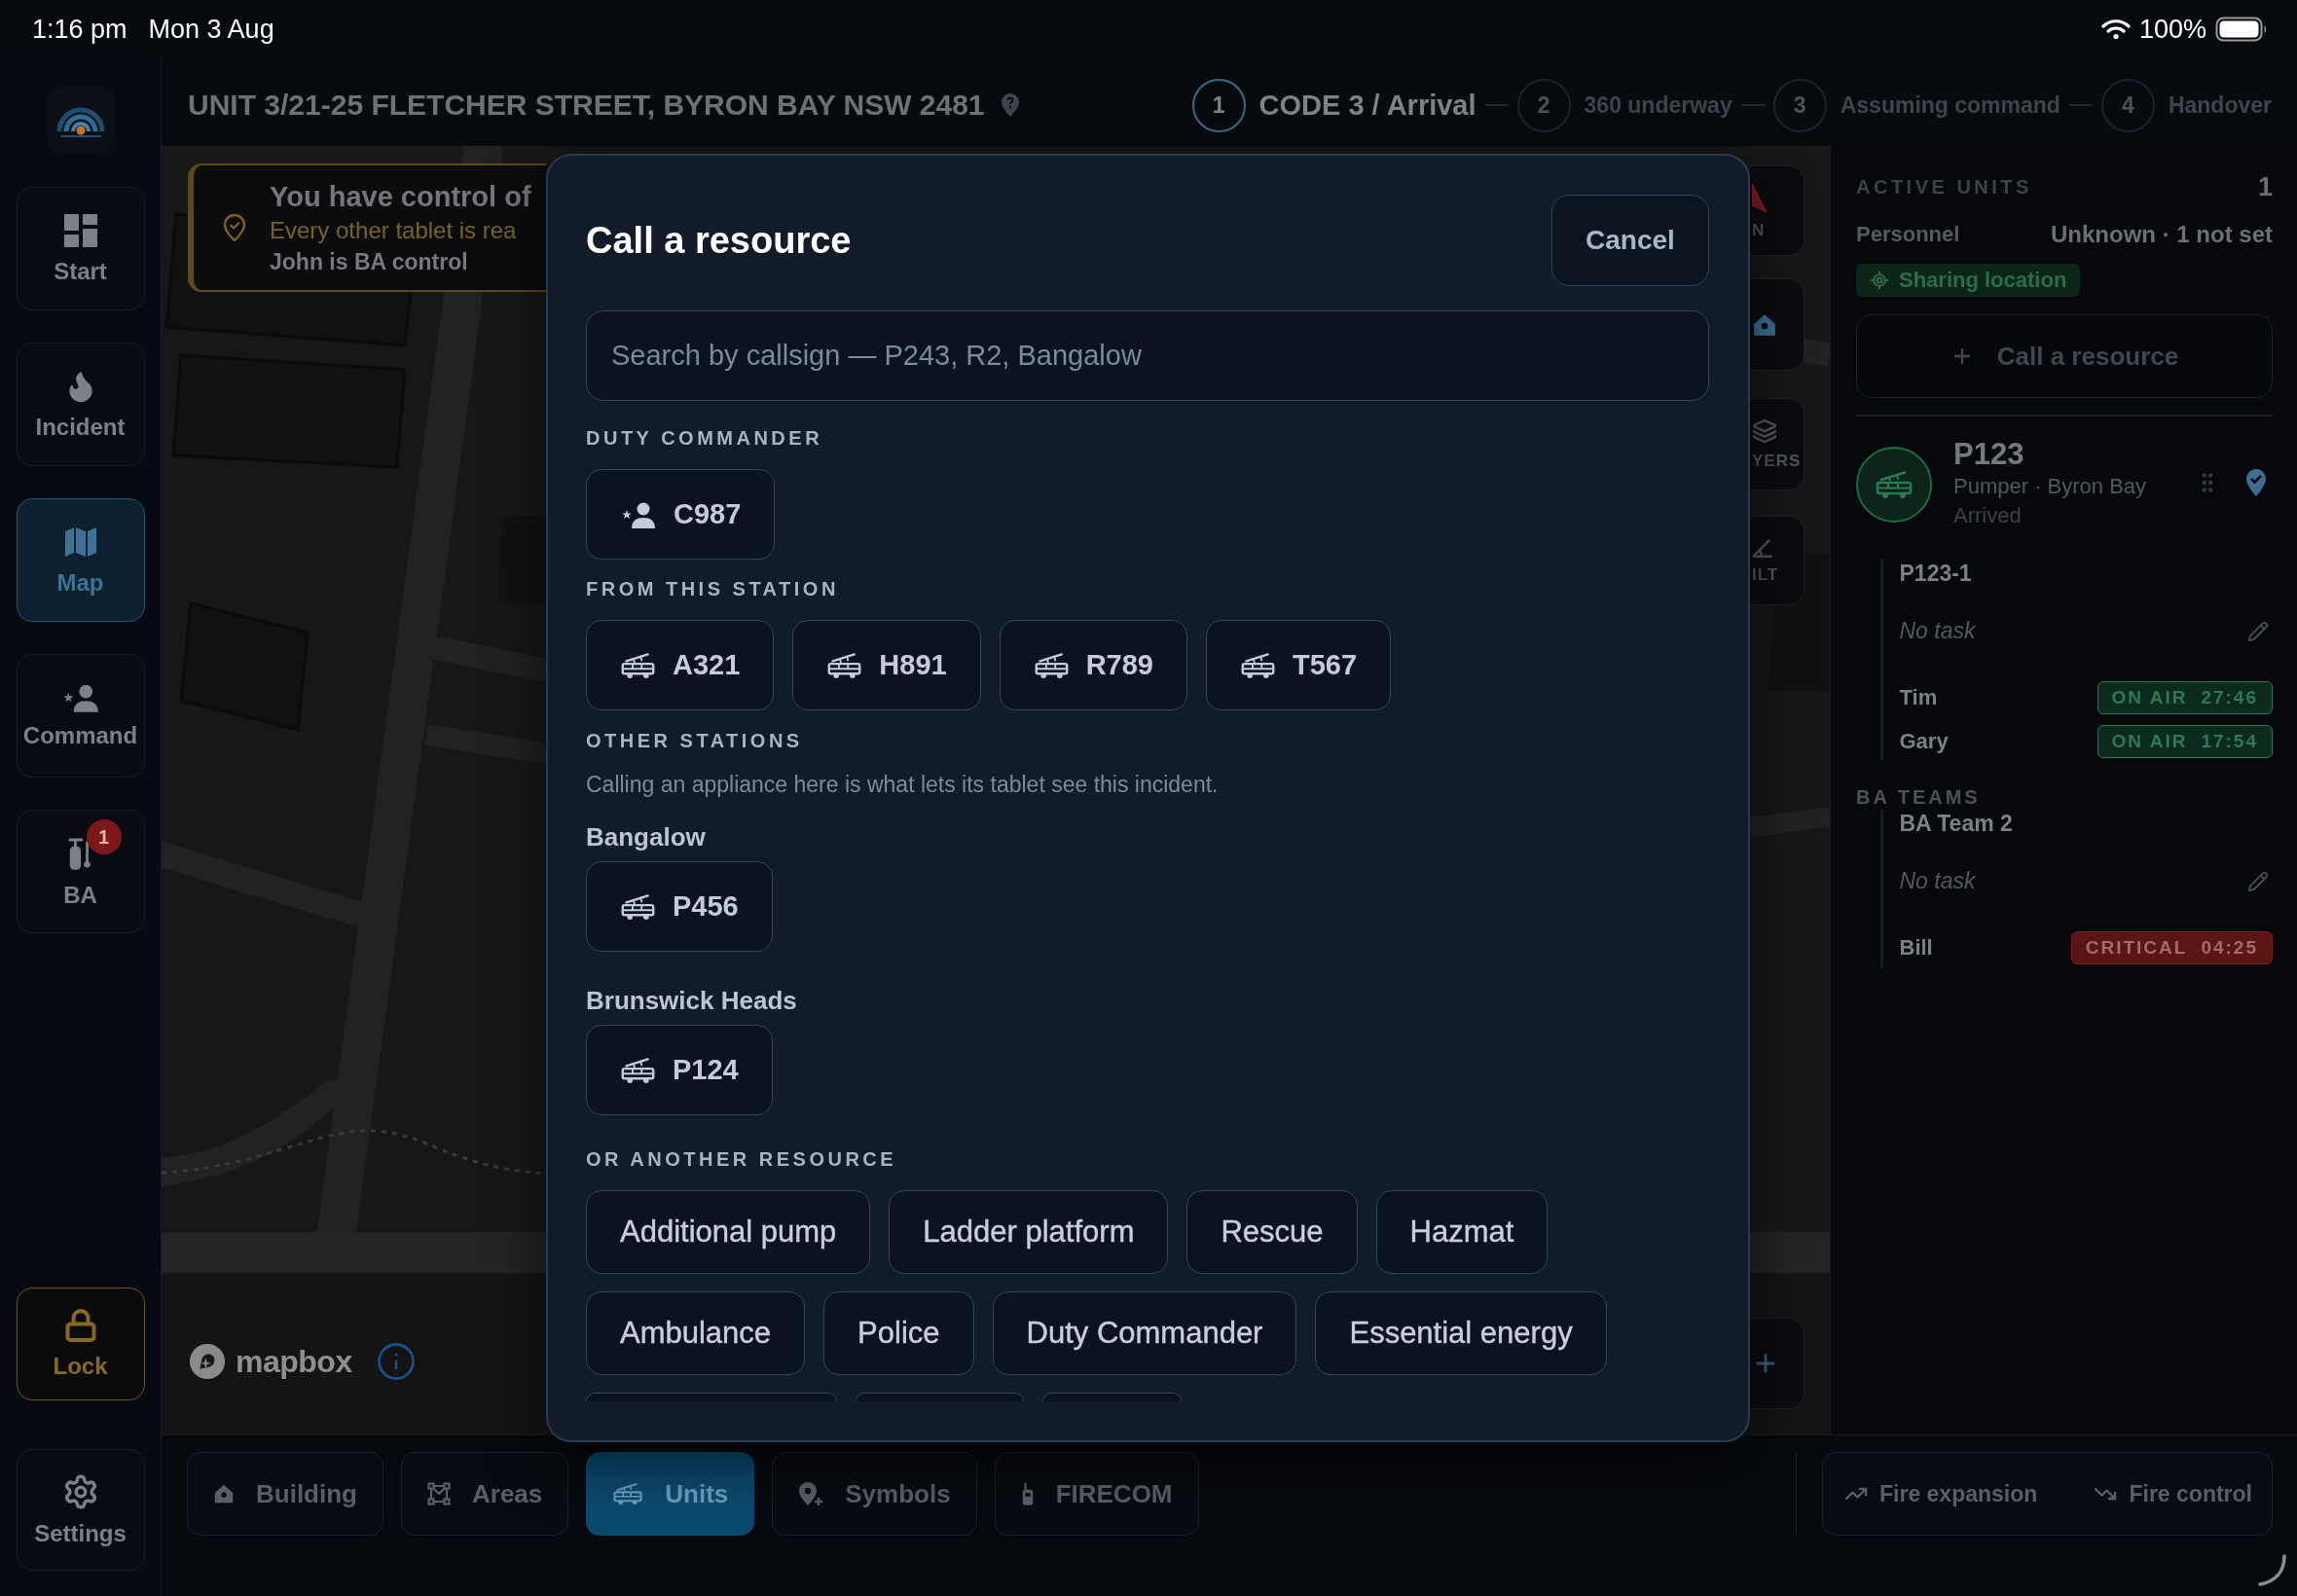 The height and width of the screenshot is (1596, 2297). What do you see at coordinates (1147, 355) in the screenshot?
I see `search-field: Search by callsign — P243, R2, Bangalow` at bounding box center [1147, 355].